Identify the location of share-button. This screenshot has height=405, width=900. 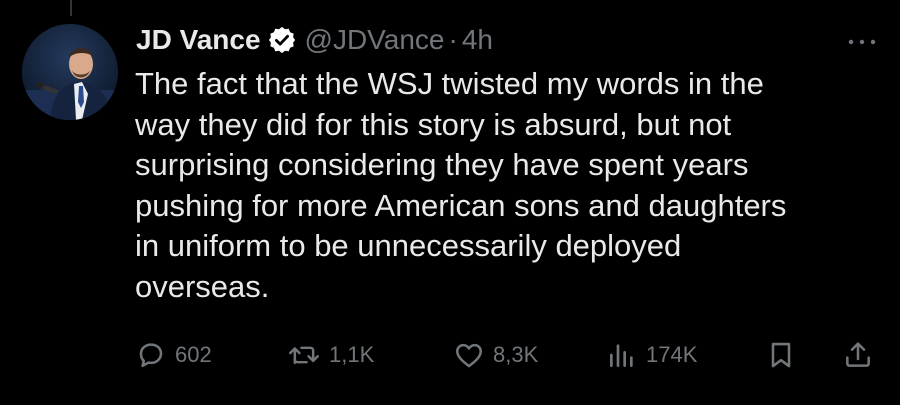
(858, 355).